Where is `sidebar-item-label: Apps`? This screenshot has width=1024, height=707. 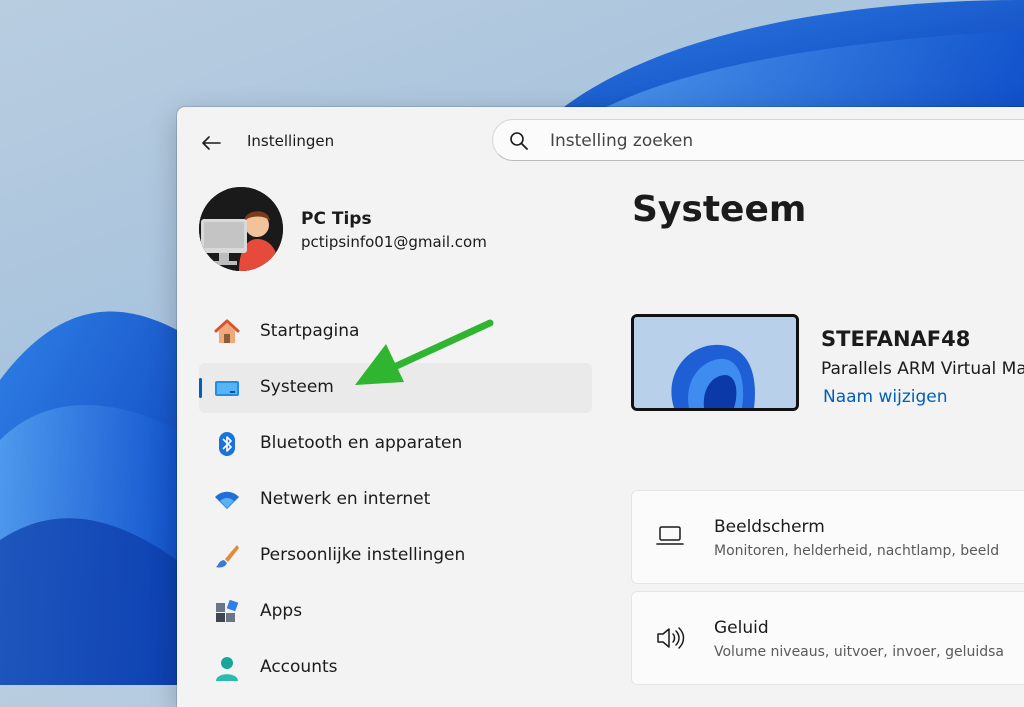 sidebar-item-label: Apps is located at coordinates (281, 611).